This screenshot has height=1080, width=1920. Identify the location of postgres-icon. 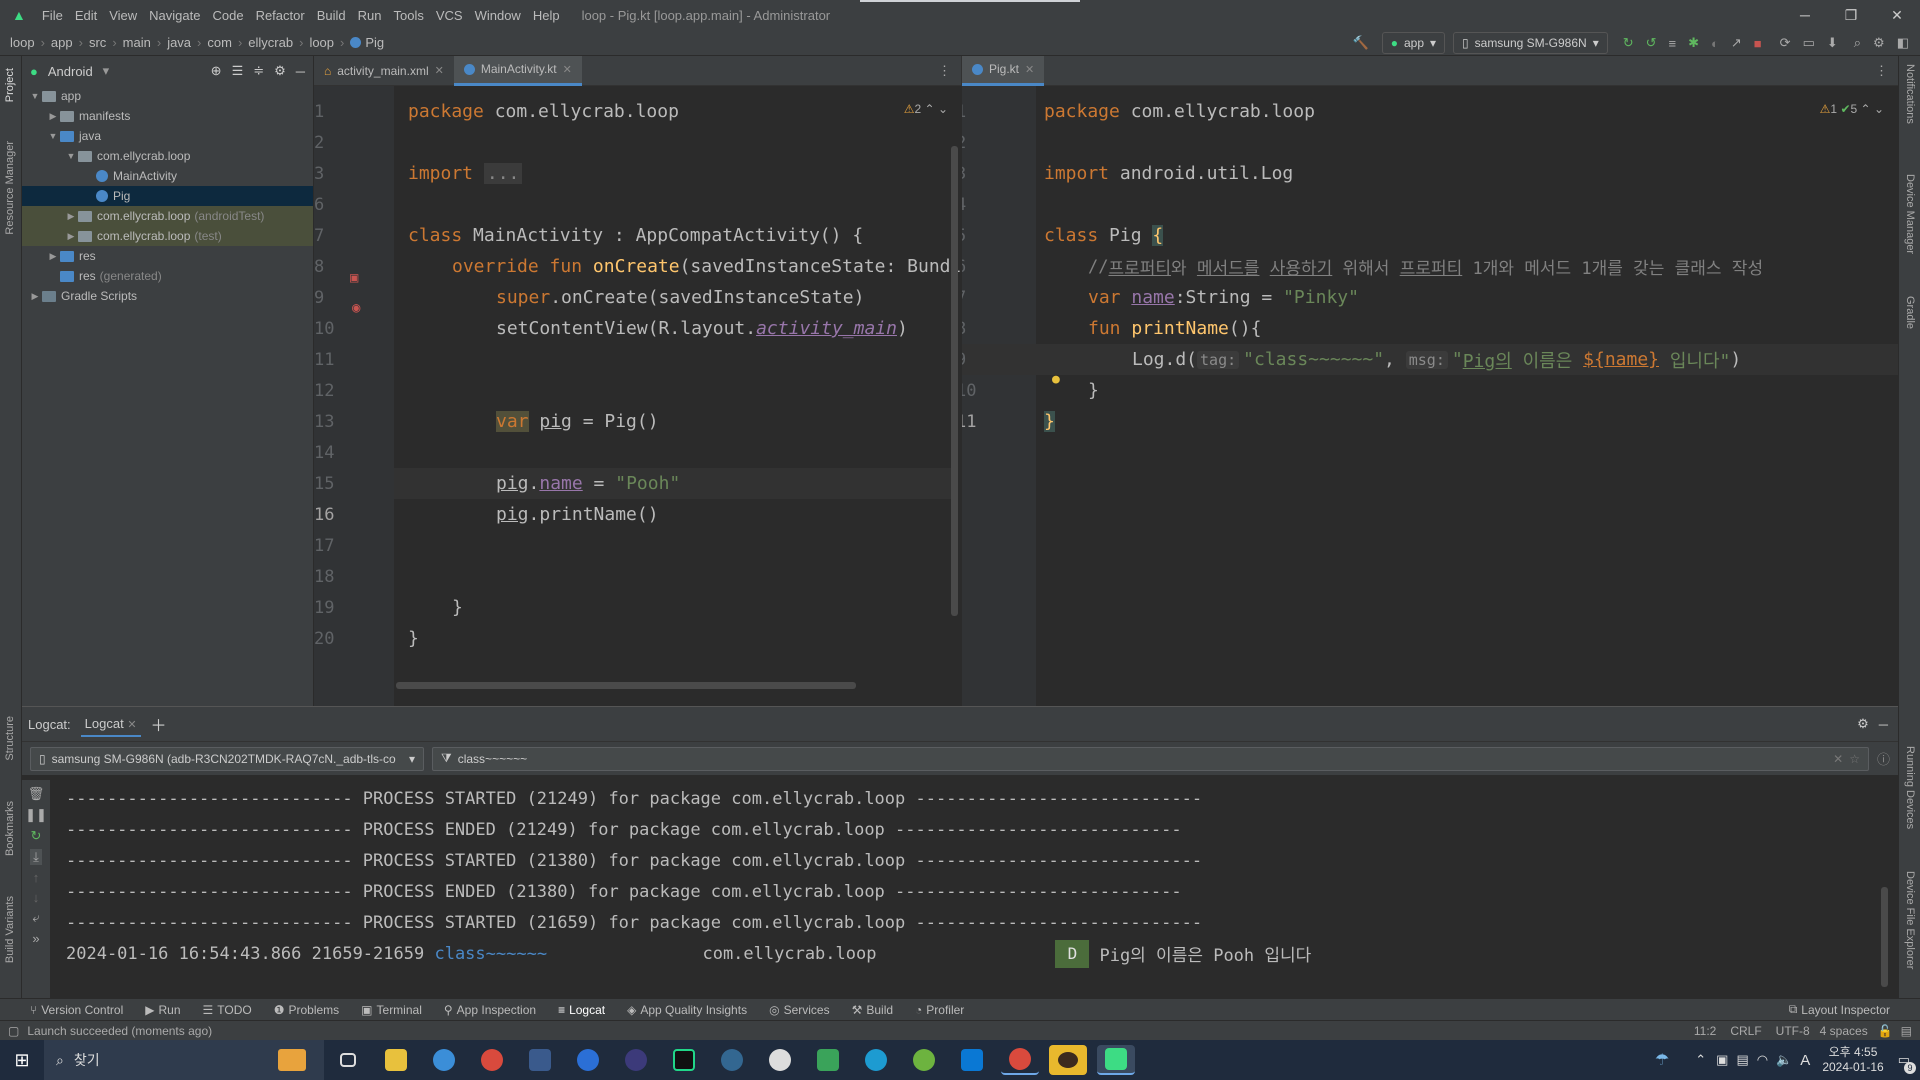
(732, 1060).